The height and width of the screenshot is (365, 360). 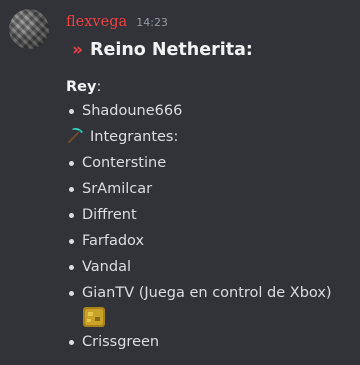 I want to click on list-item-member: Crissgreen, so click(x=121, y=342).